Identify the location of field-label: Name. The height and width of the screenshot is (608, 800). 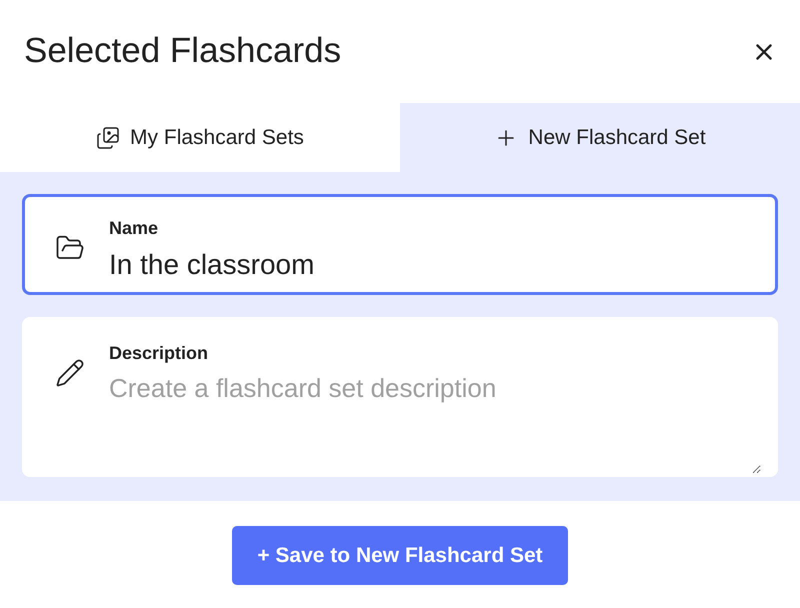
(134, 228).